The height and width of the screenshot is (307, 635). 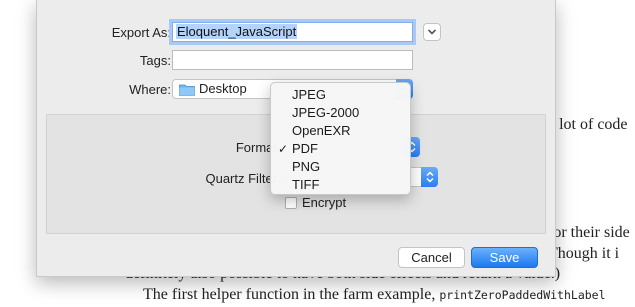 I want to click on doc-line-3: Though it i, so click(x=584, y=253).